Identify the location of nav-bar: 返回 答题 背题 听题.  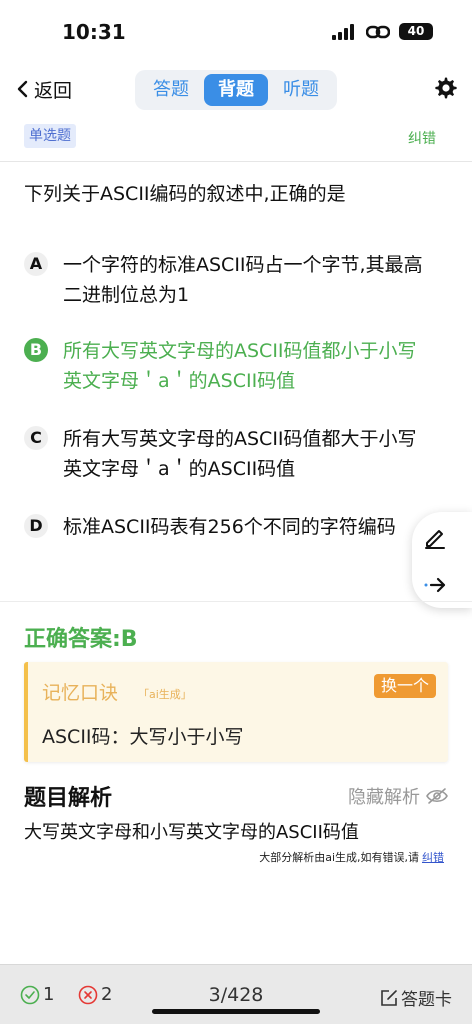
(236, 89).